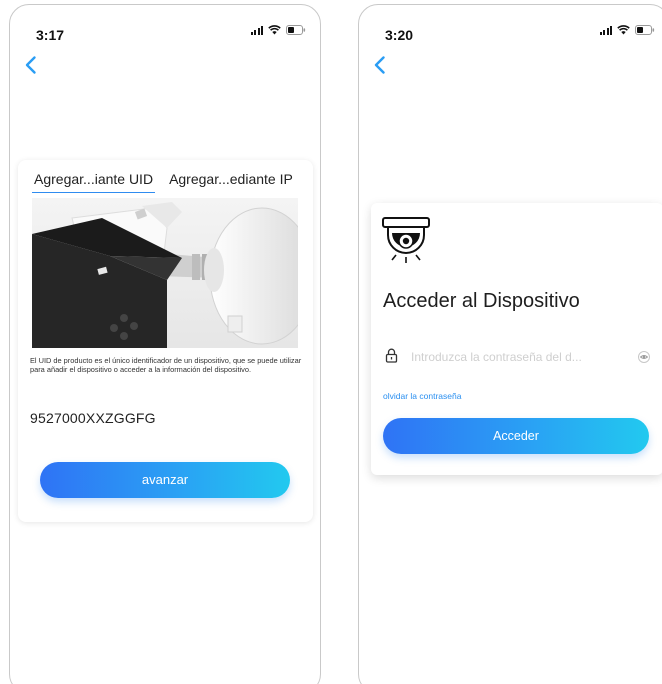 The width and height of the screenshot is (662, 684). Describe the element at coordinates (481, 301) in the screenshot. I see `login-title: Acceder al Dispositivo` at that location.